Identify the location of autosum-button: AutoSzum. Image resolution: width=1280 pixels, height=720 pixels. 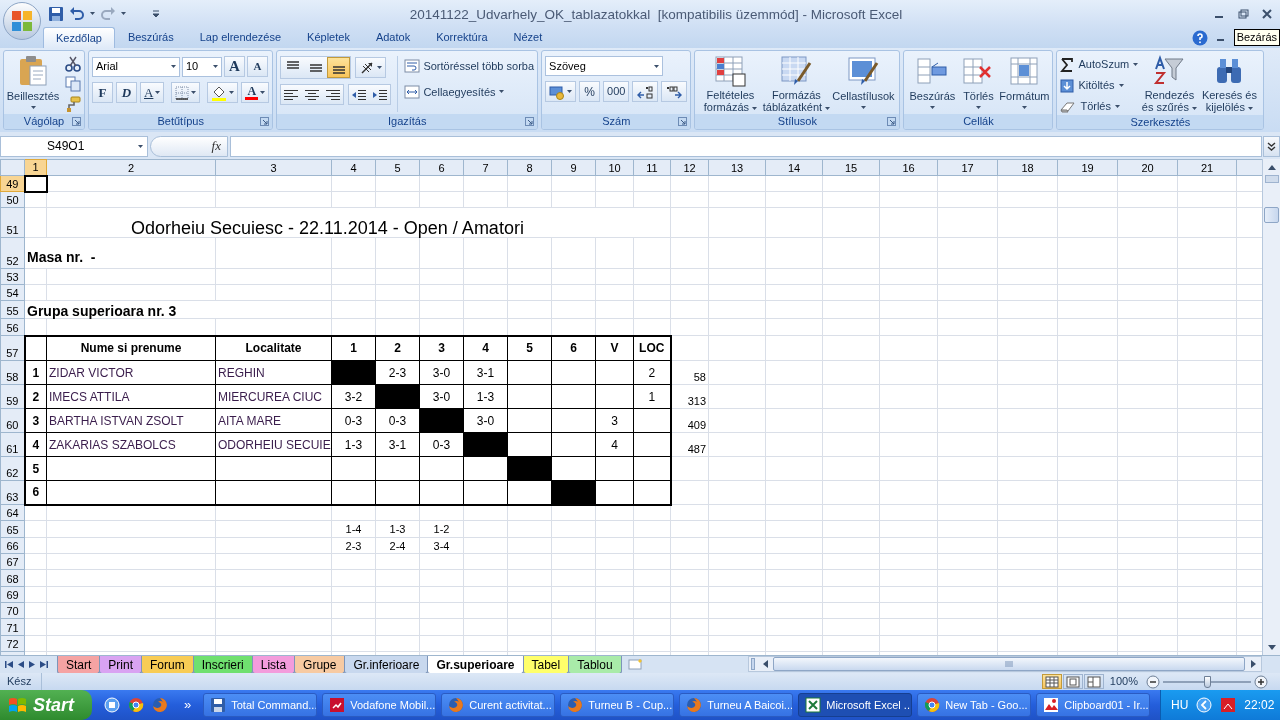
(1100, 64).